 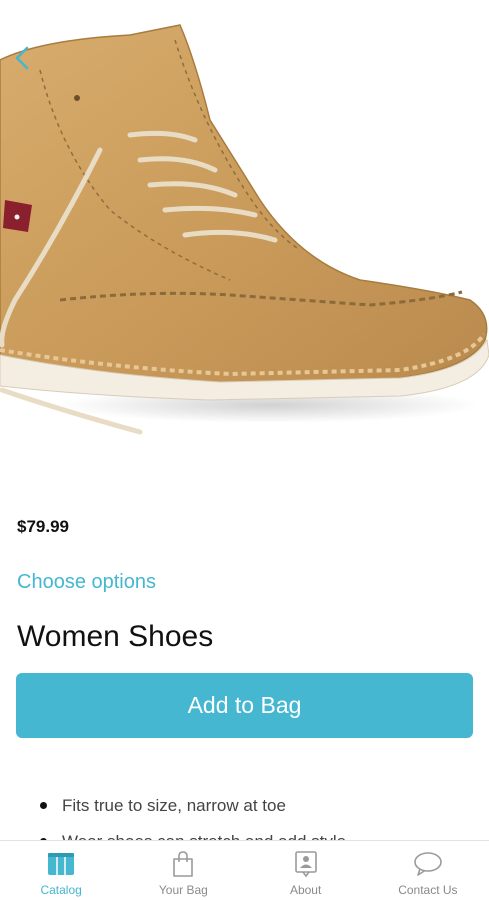 What do you see at coordinates (115, 636) in the screenshot?
I see `product-title: Women Shoes` at bounding box center [115, 636].